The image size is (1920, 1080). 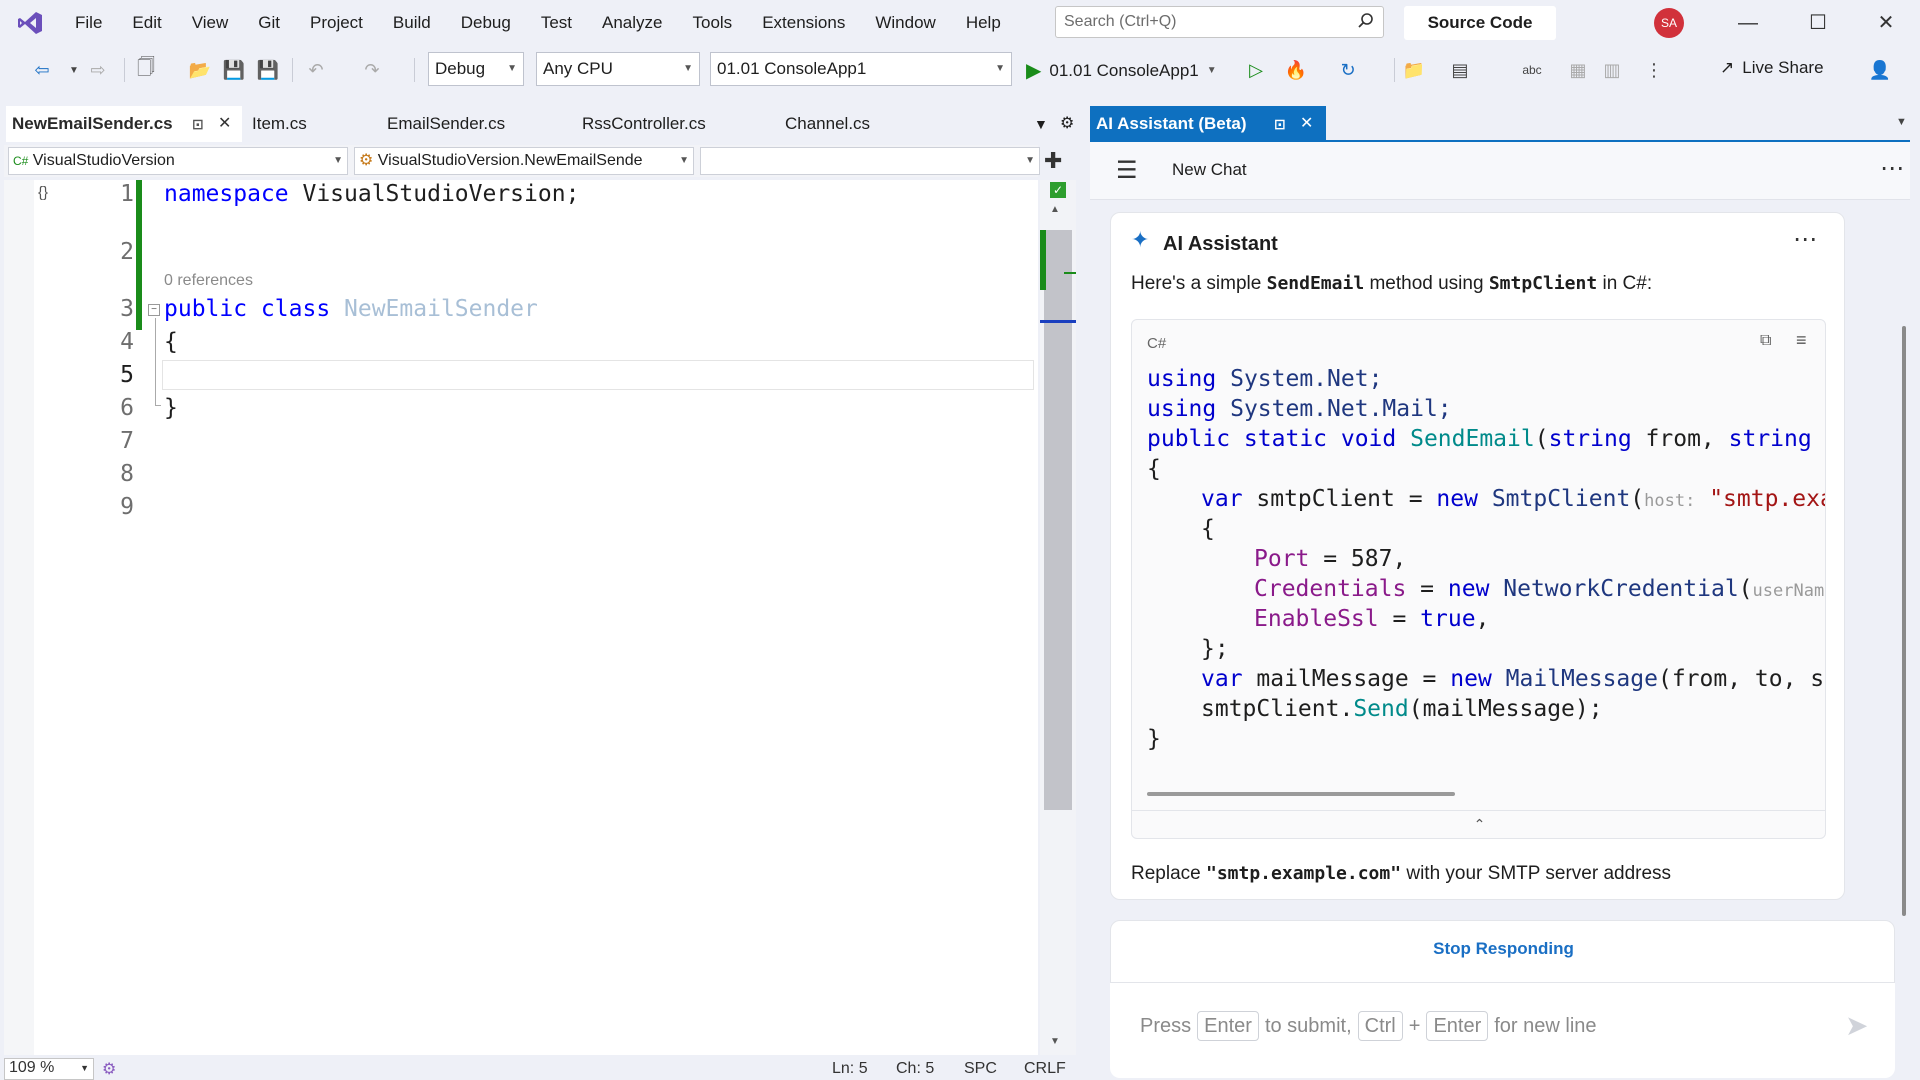 What do you see at coordinates (1818, 23) in the screenshot?
I see `maximize-icon: ☐` at bounding box center [1818, 23].